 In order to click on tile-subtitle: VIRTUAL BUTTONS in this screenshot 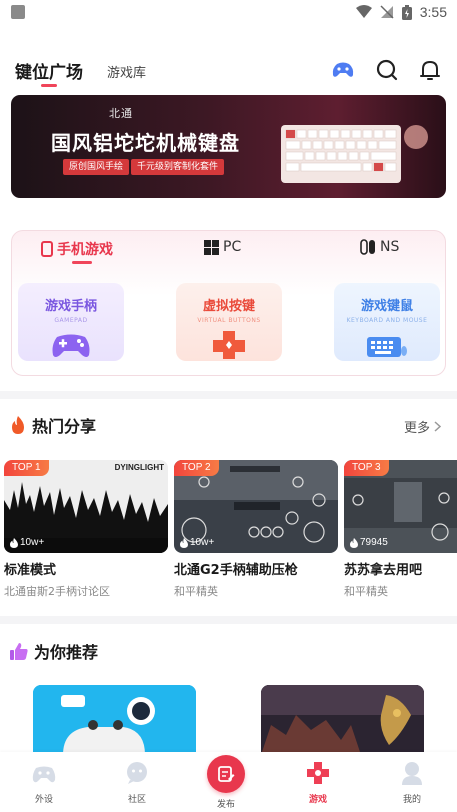, I will do `click(229, 320)`.